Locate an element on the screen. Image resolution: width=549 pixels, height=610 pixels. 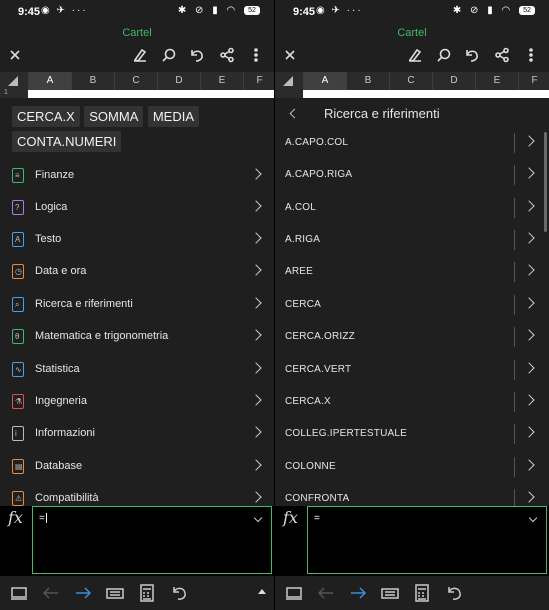
numpad-icon is located at coordinates (390, 593).